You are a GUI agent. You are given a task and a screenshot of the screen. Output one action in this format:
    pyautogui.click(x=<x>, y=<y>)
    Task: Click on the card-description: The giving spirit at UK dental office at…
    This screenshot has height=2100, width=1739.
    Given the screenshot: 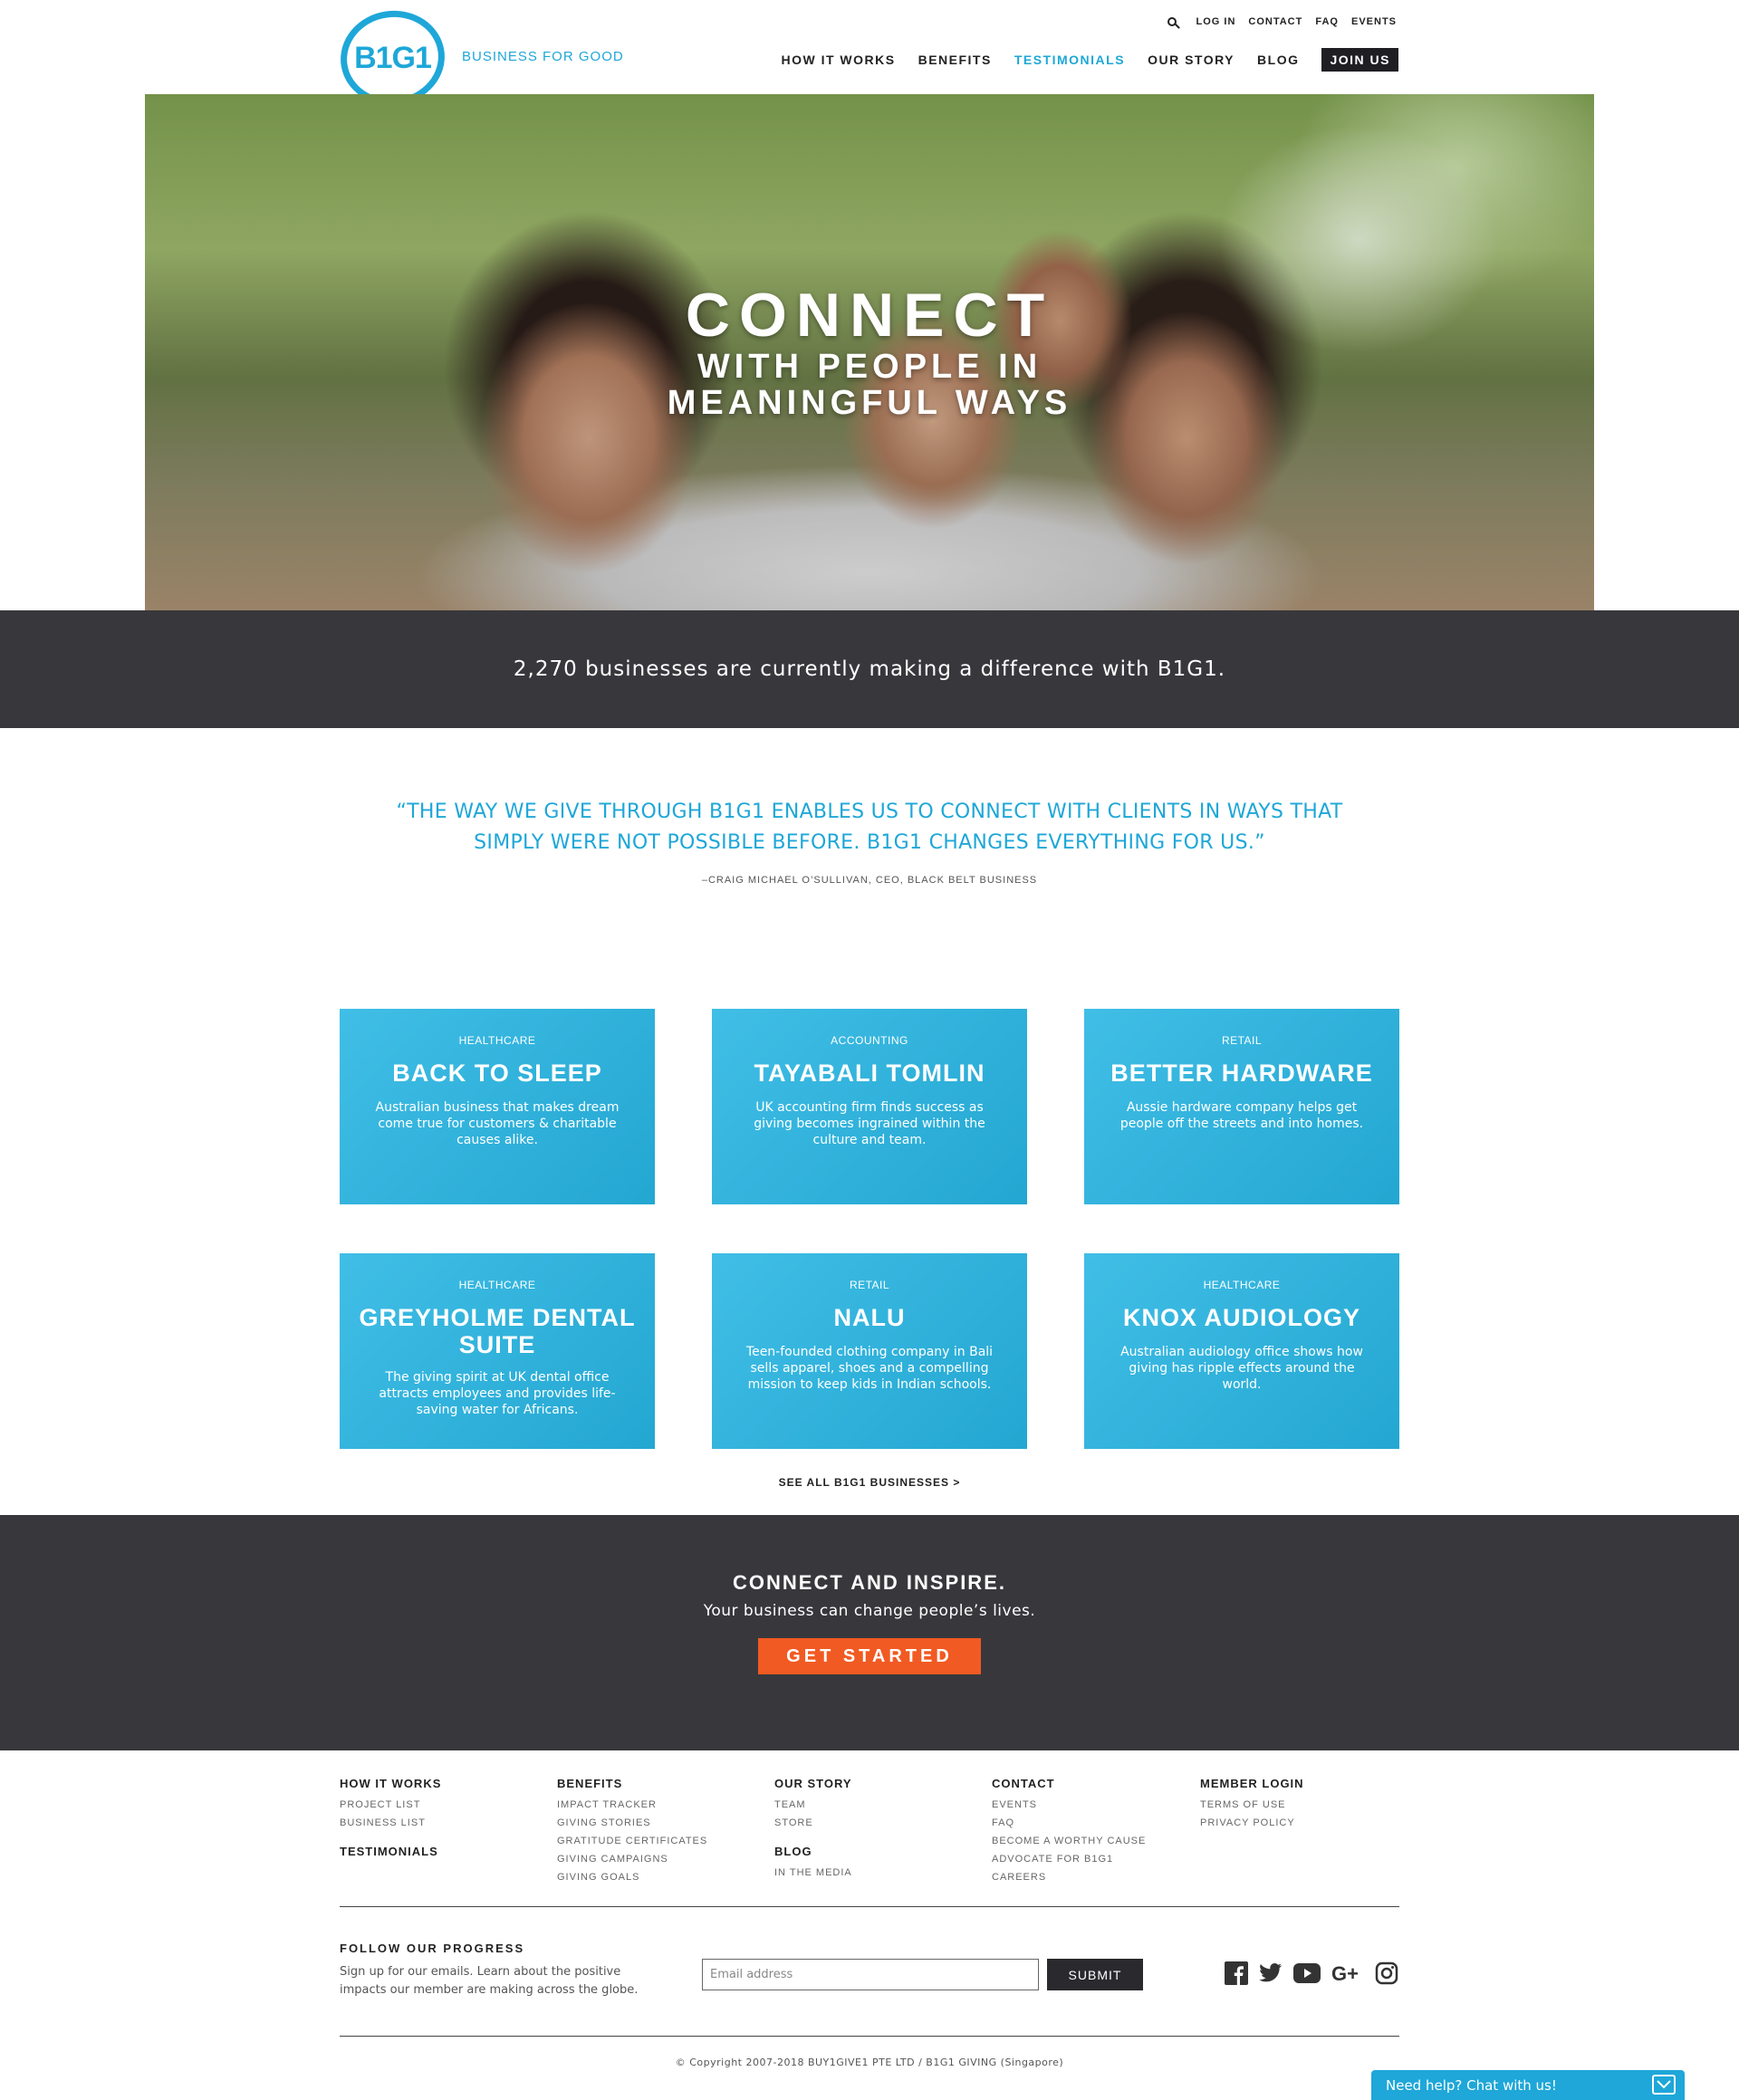 What is the action you would take?
    pyautogui.click(x=497, y=1393)
    